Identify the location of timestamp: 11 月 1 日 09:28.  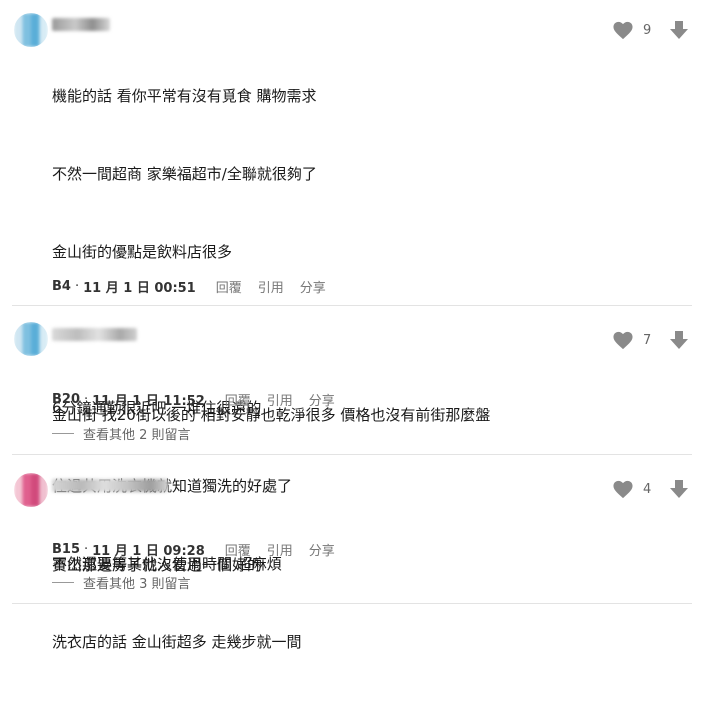
(148, 551).